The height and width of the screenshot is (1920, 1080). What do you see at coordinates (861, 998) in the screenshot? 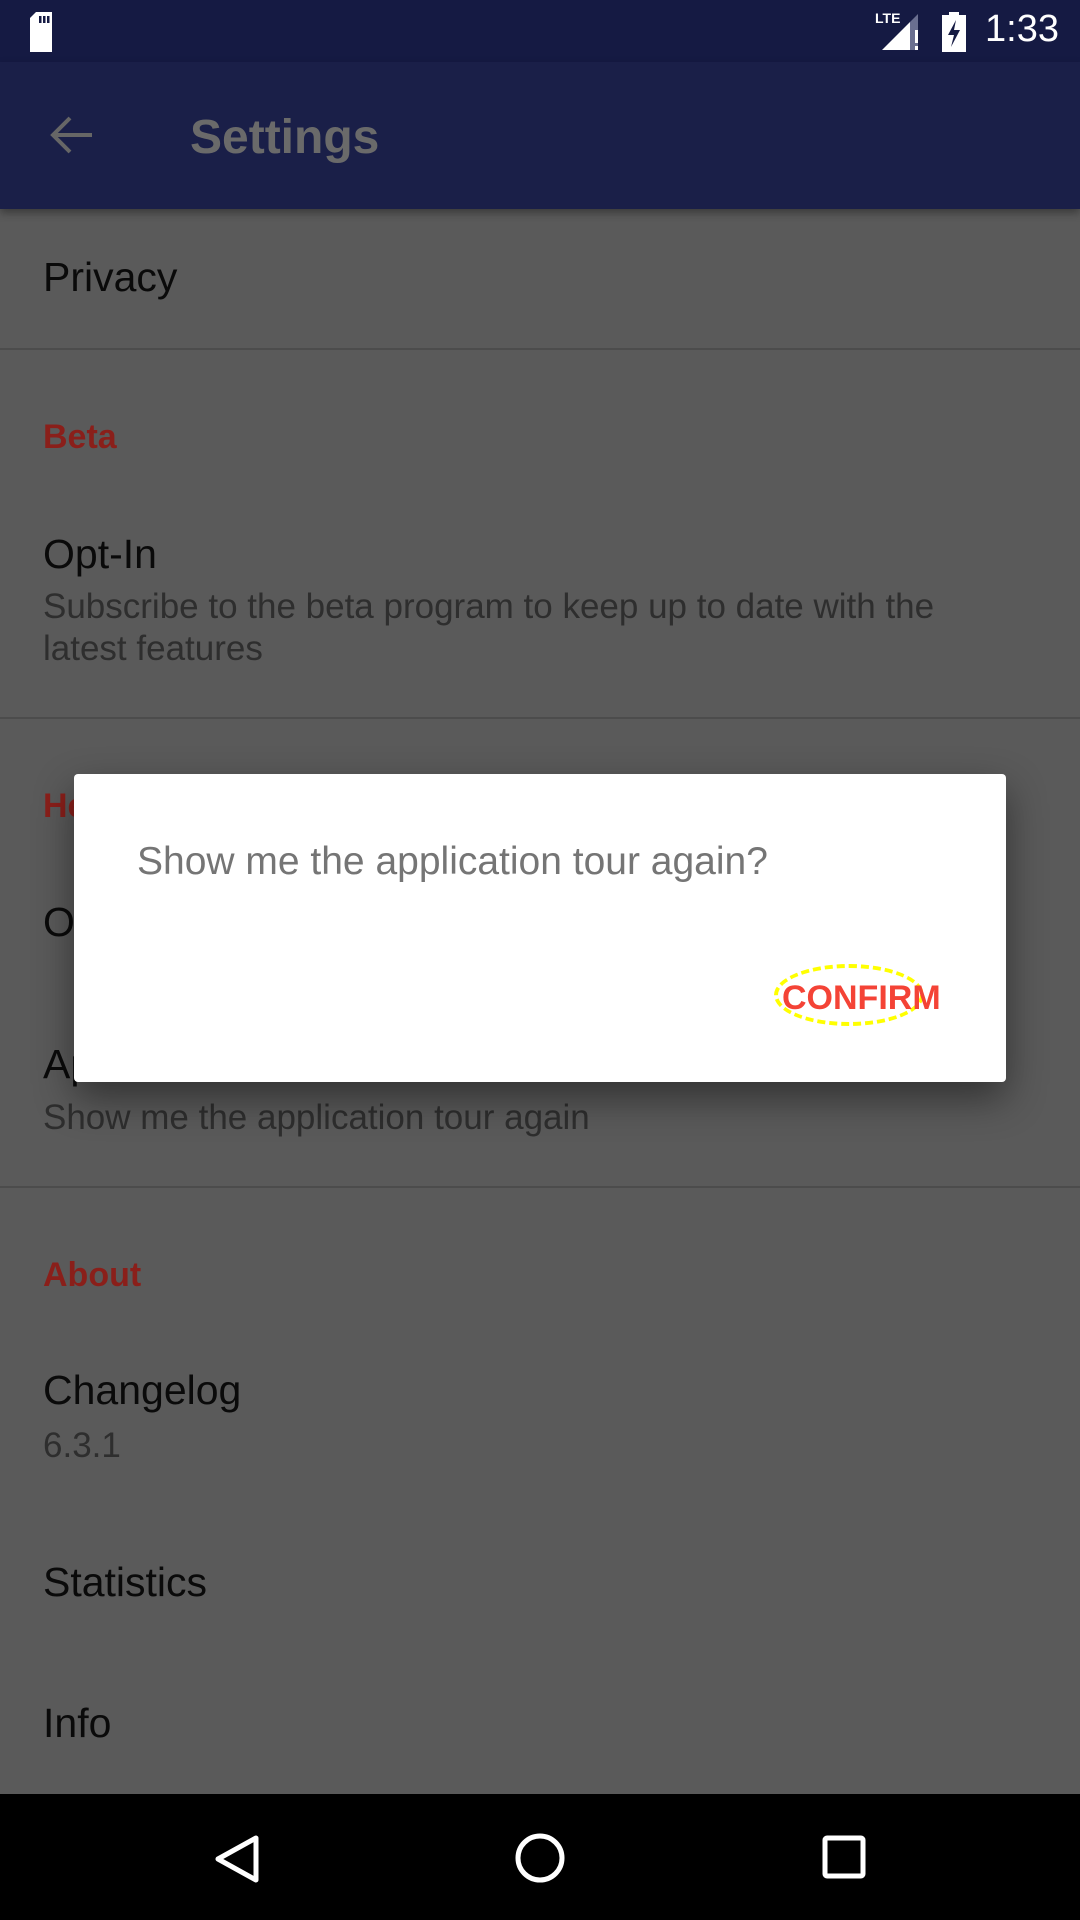
I see `confirm-button: CONFIRM` at bounding box center [861, 998].